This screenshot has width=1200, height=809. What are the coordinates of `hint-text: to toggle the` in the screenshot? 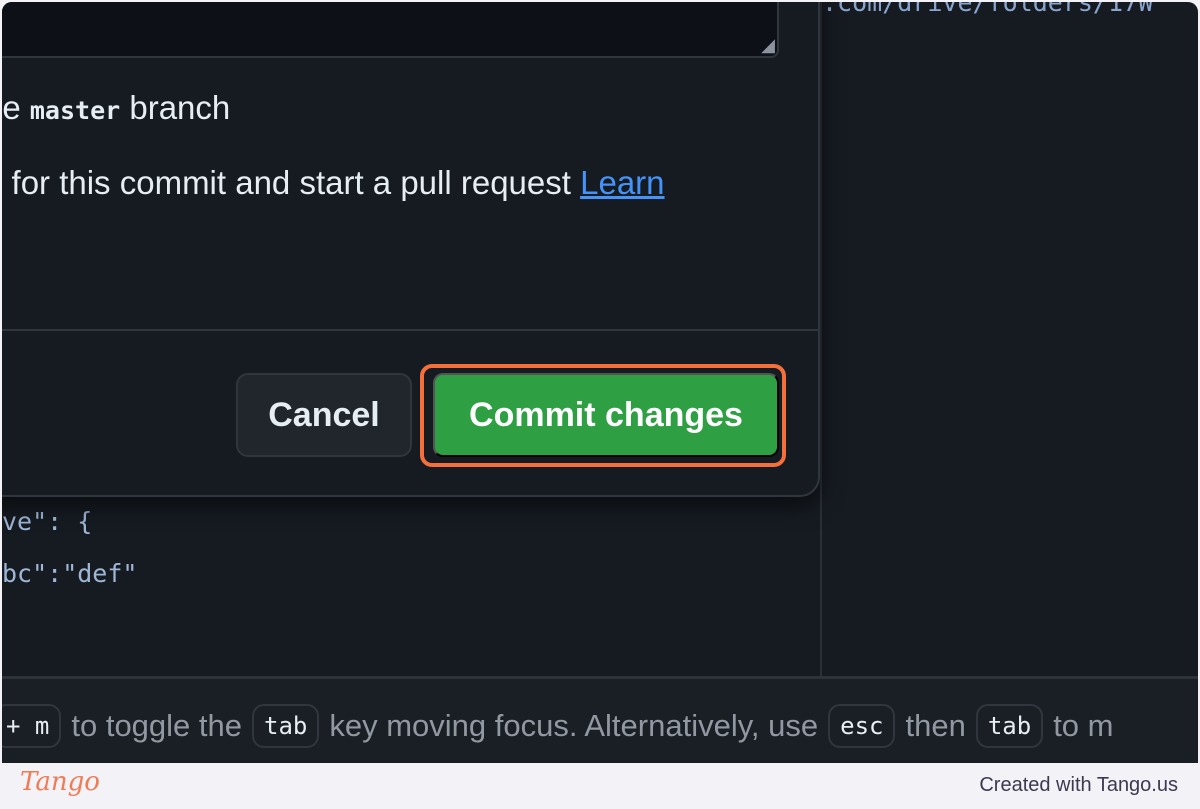 It's located at (156, 725).